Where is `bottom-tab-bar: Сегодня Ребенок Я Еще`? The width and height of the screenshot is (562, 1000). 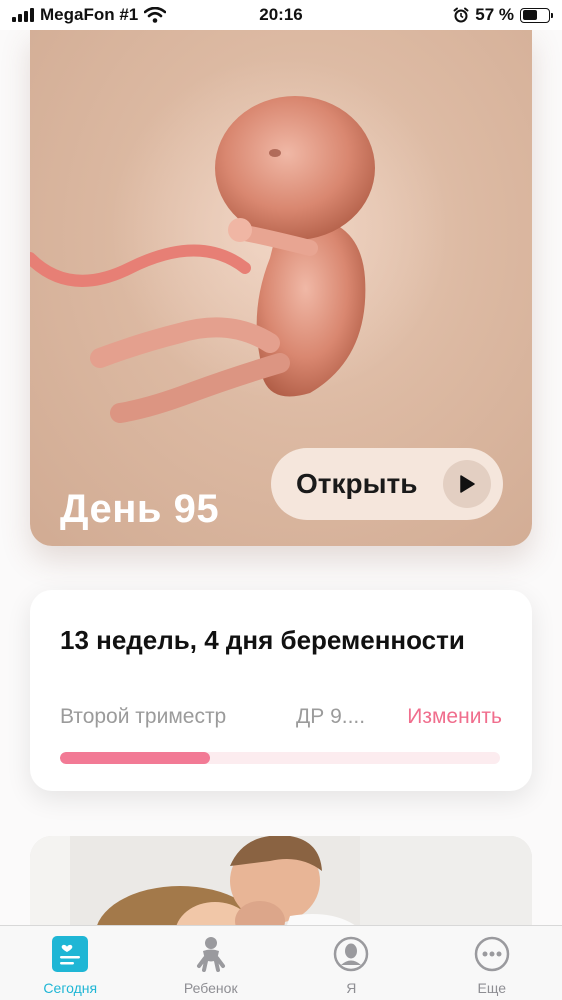 bottom-tab-bar: Сегодня Ребенок Я Еще is located at coordinates (281, 962).